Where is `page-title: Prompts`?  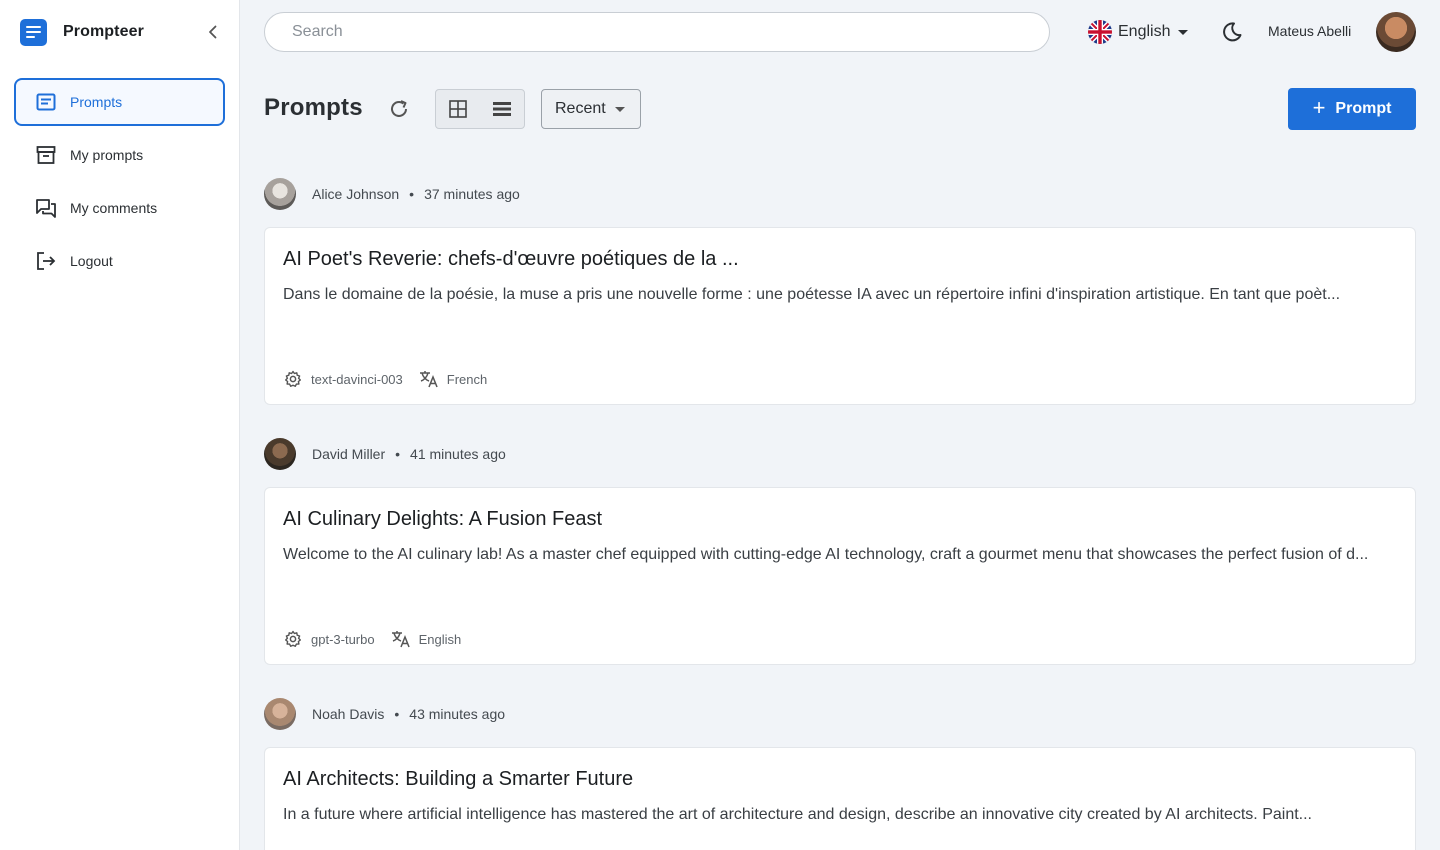 page-title: Prompts is located at coordinates (313, 107).